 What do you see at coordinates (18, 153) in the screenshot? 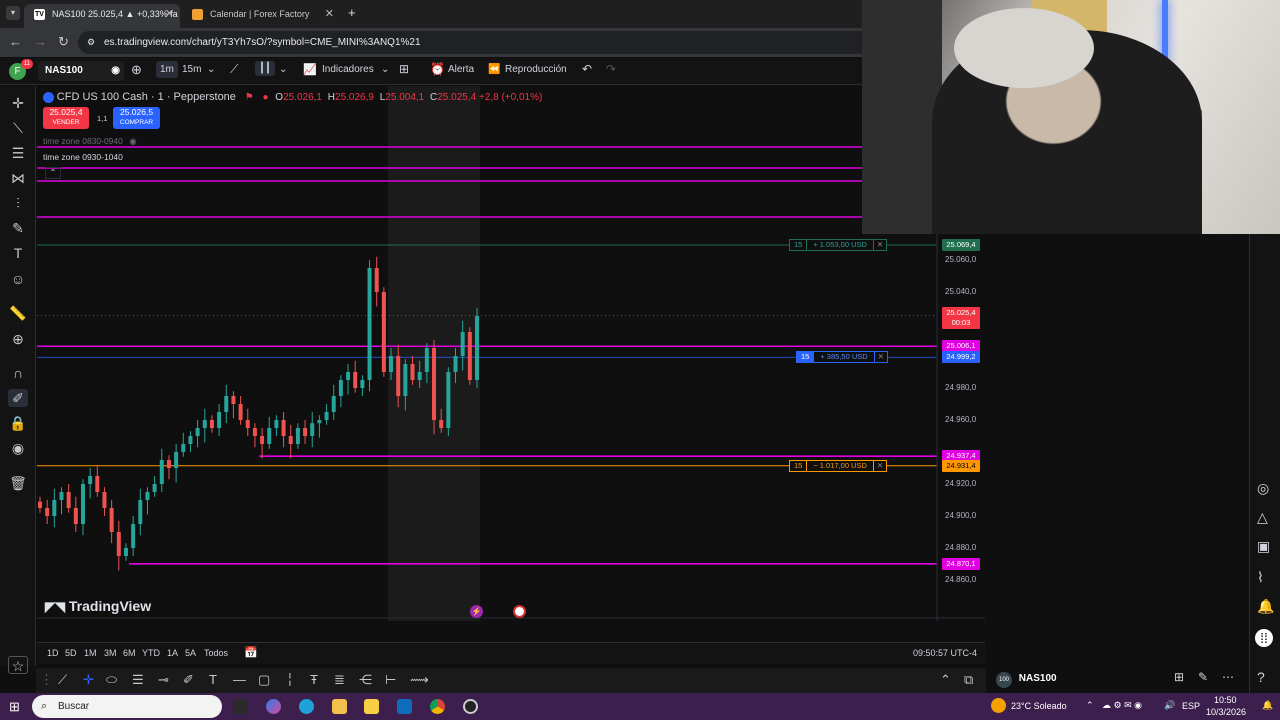
I see `fib-icon: ☰` at bounding box center [18, 153].